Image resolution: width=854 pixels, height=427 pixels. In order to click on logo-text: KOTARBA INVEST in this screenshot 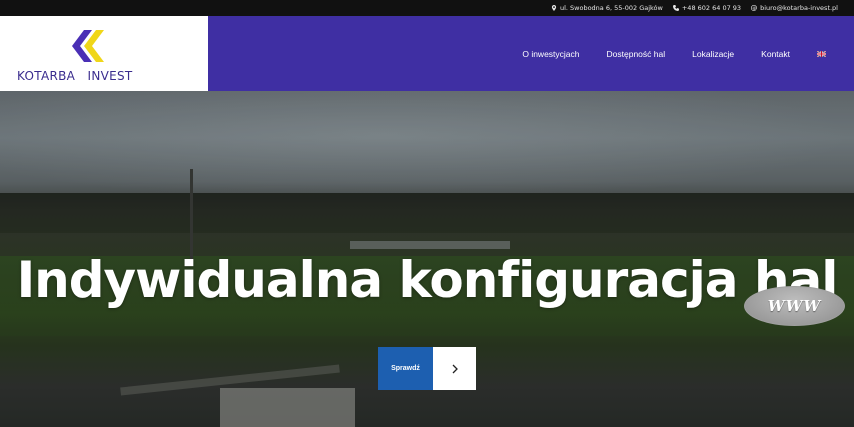, I will do `click(75, 76)`.